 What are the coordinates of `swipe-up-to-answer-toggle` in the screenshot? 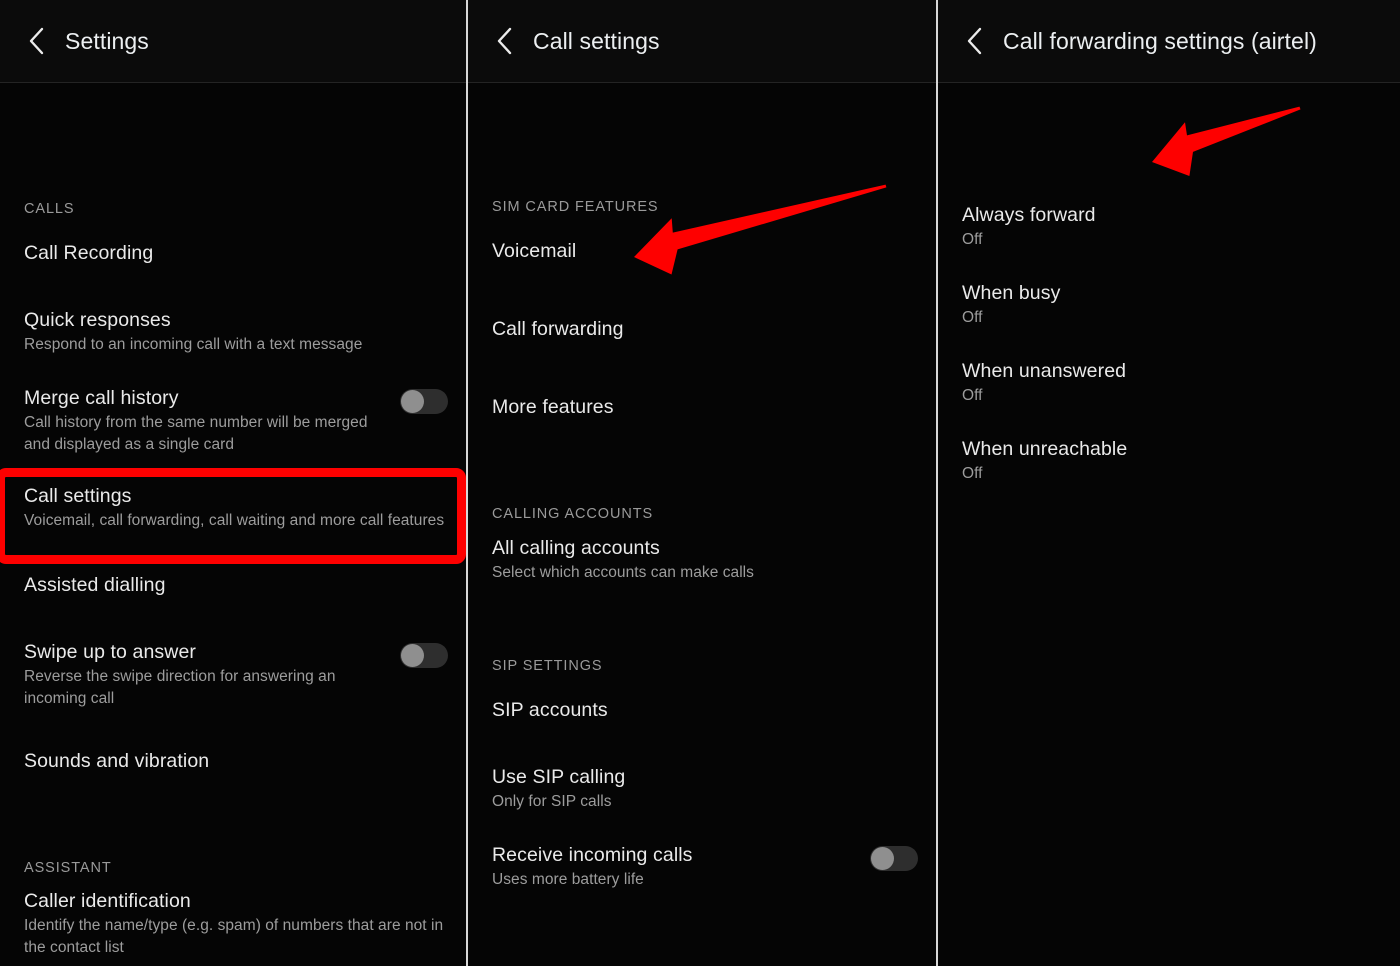 It's located at (424, 655).